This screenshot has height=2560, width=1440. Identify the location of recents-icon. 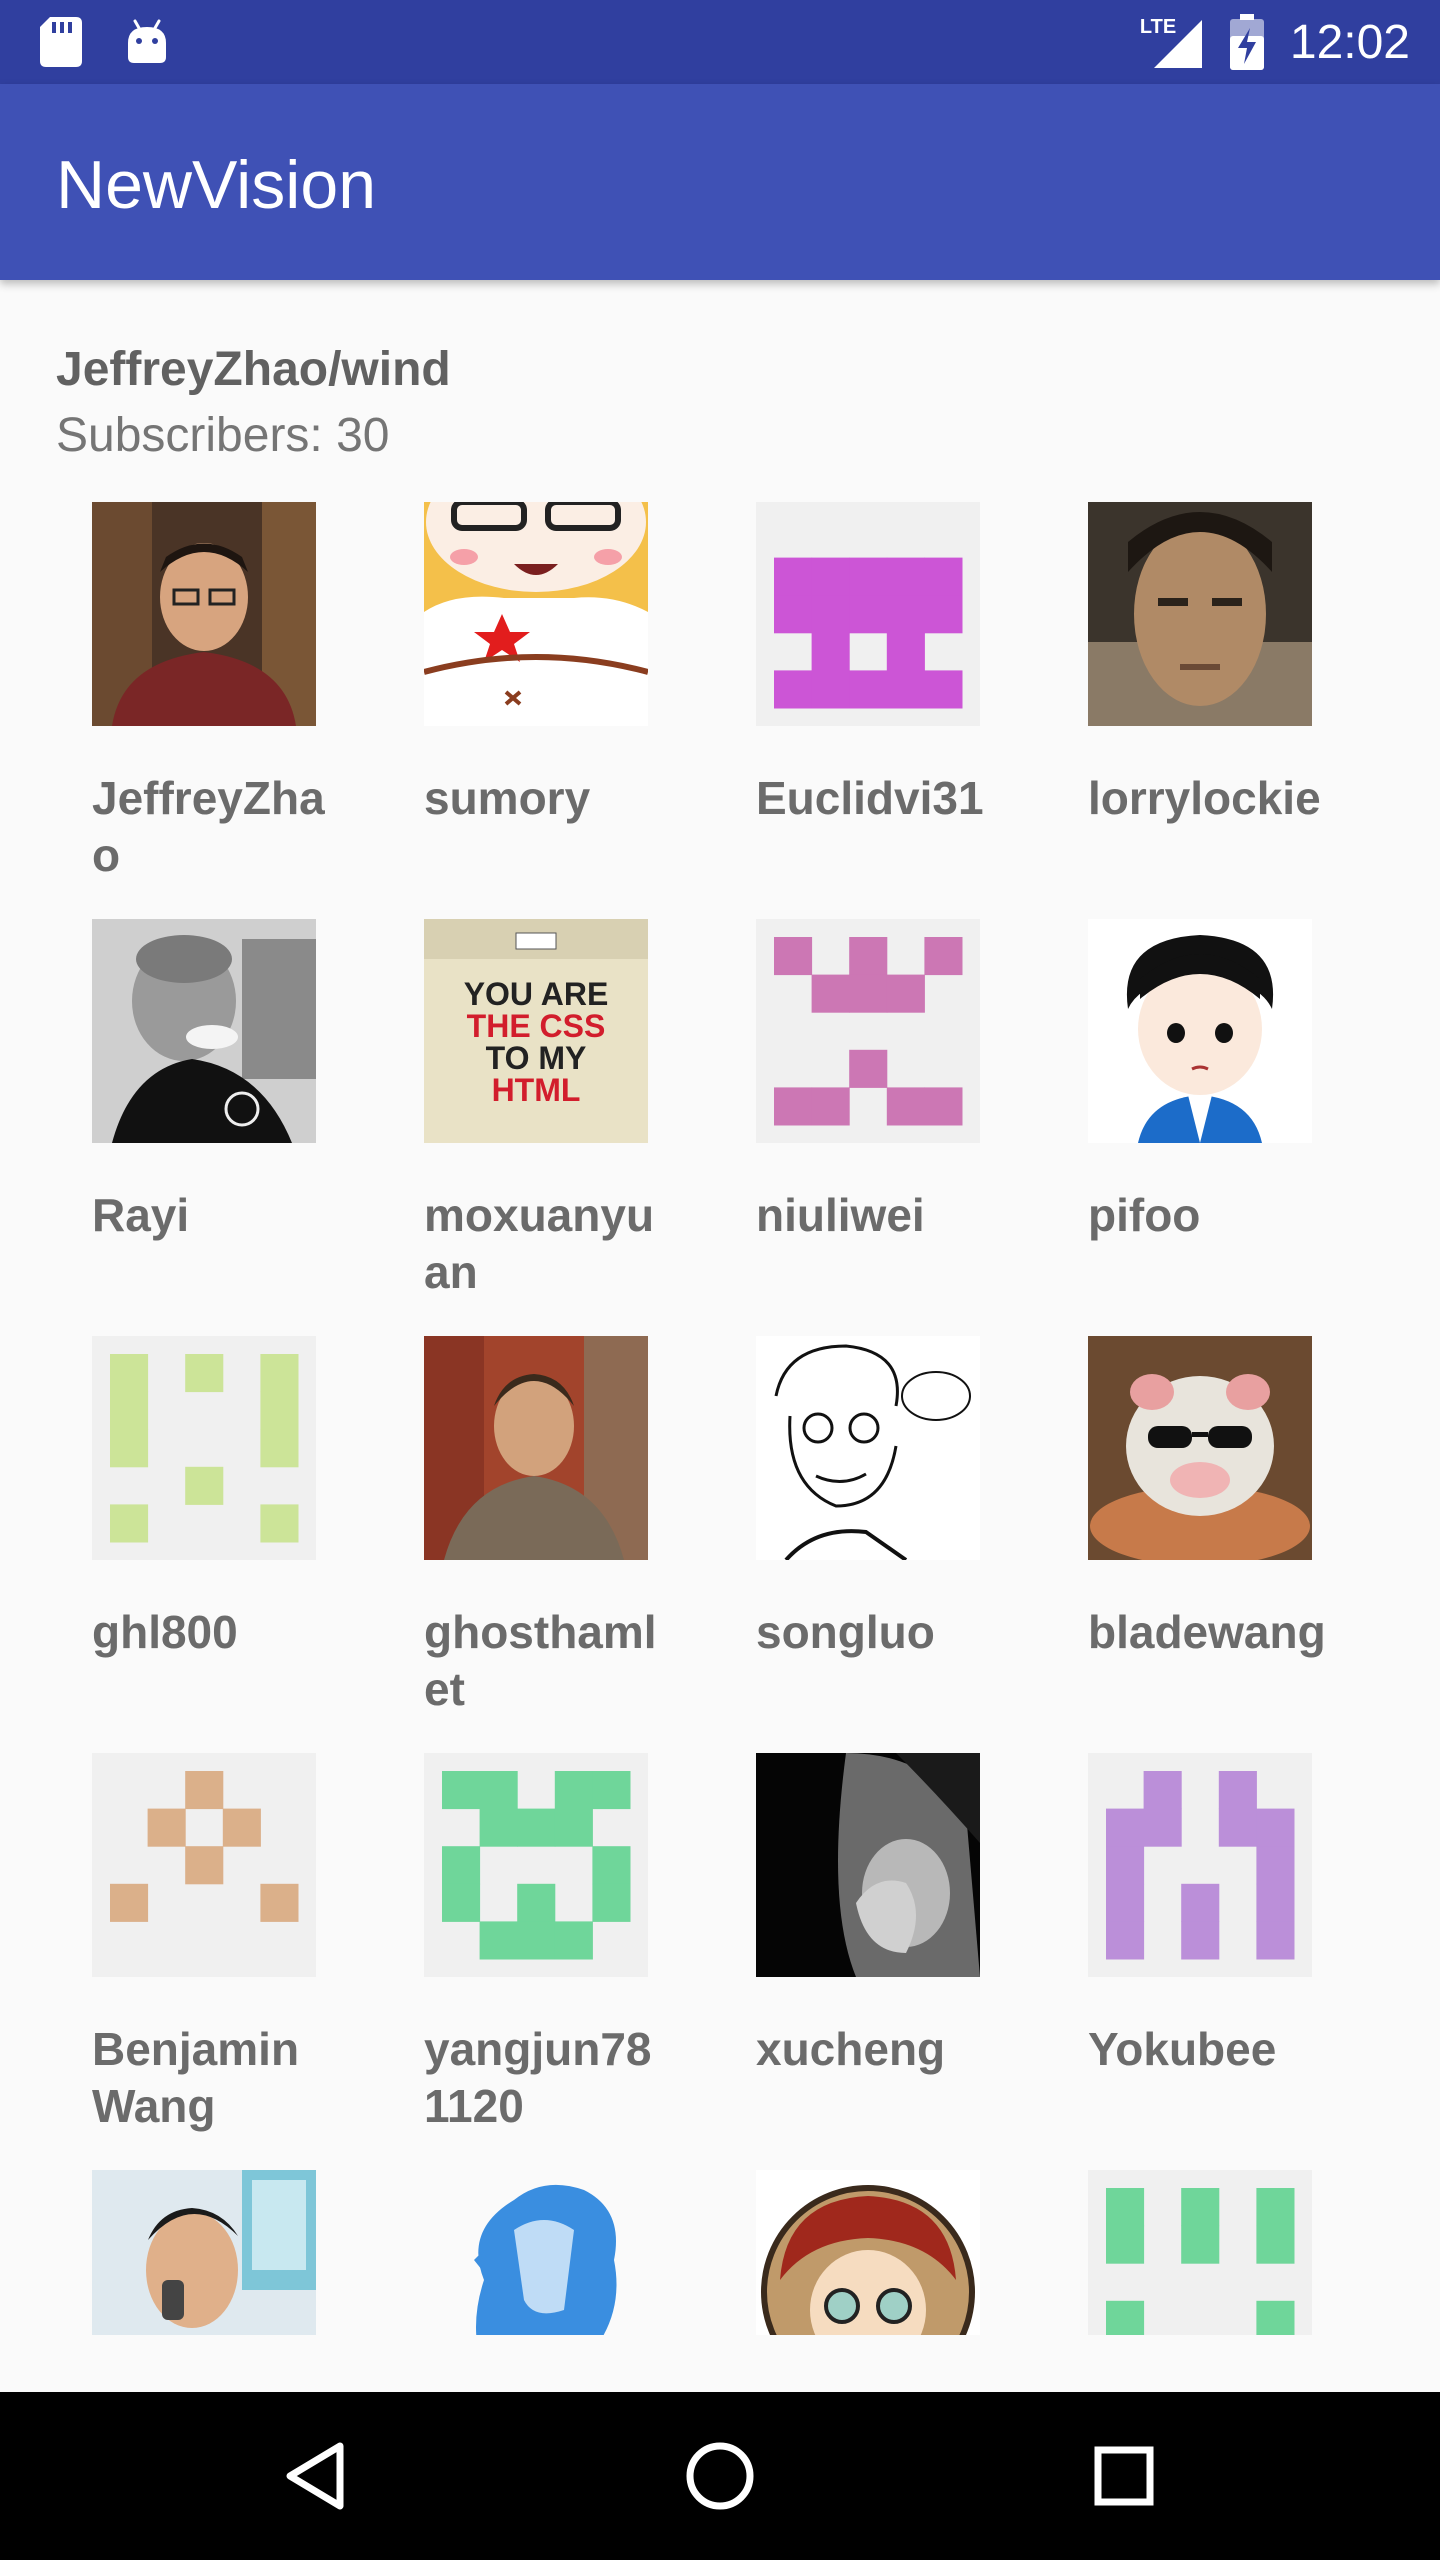
(1124, 2476).